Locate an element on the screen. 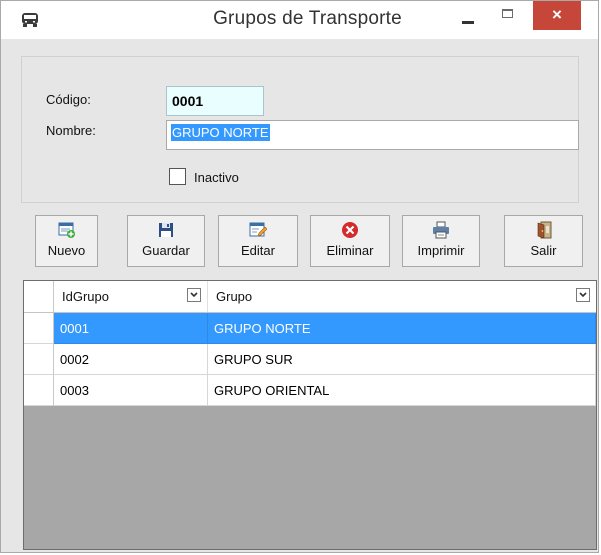 This screenshot has width=601, height=555. nombre-selected-text: GRUPO NORTE is located at coordinates (220, 132).